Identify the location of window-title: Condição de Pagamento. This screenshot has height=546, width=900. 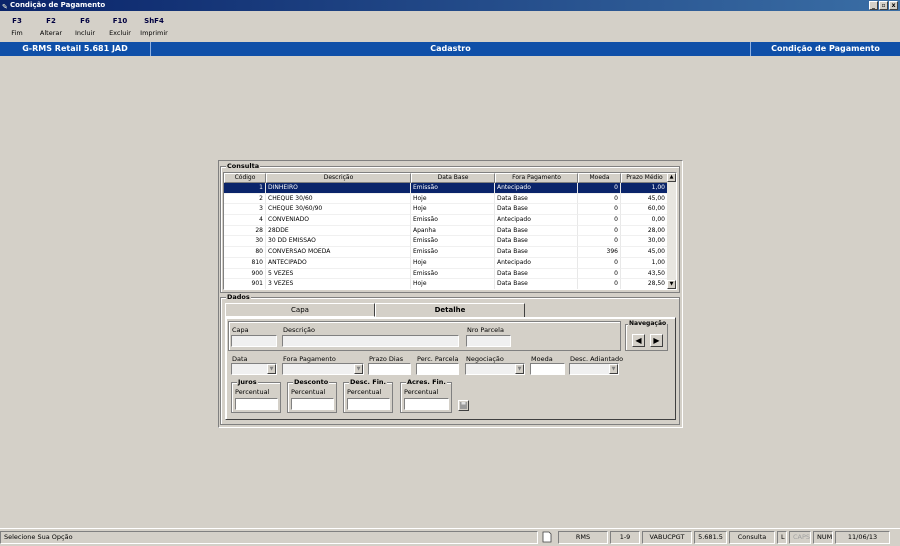
(58, 5).